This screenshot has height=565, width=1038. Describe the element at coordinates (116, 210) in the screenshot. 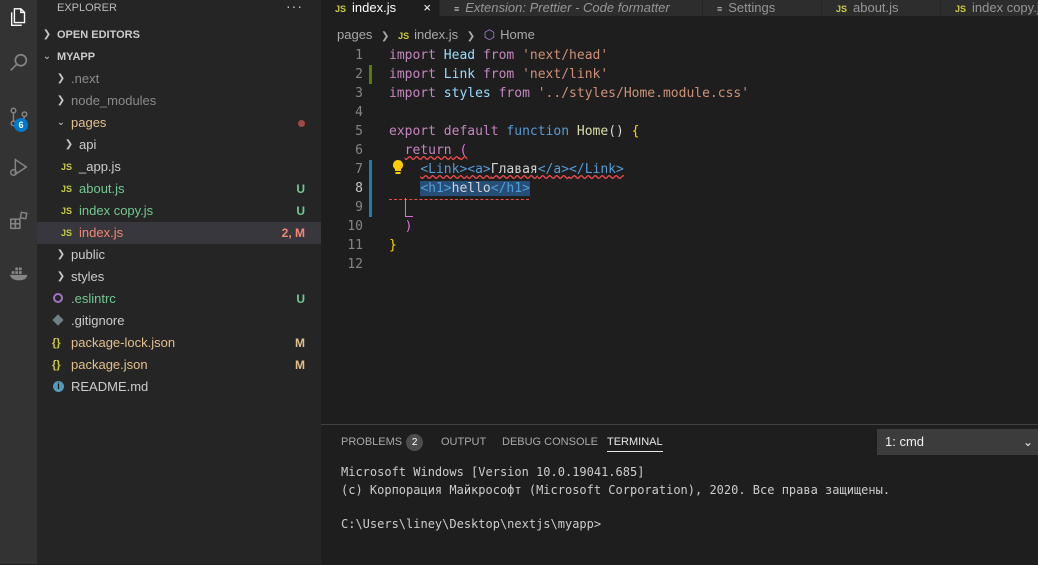

I see `tree-item-label: index copy.js` at that location.